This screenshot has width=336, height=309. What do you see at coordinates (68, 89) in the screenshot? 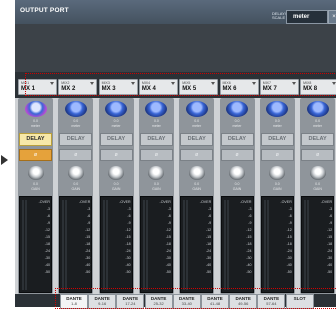
I see `mix-button-label: MX 2` at bounding box center [68, 89].